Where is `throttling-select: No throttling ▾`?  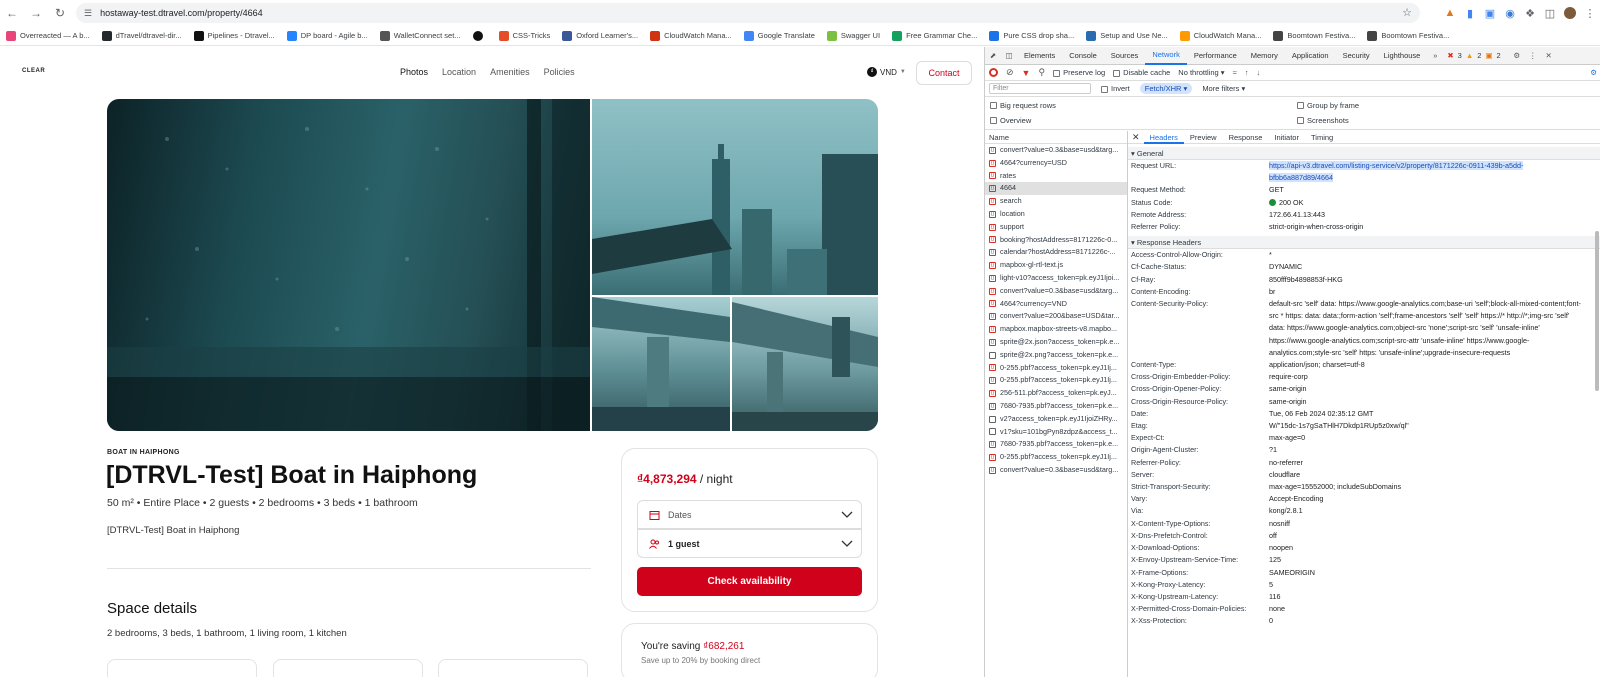
throttling-select: No throttling ▾ is located at coordinates (1201, 72).